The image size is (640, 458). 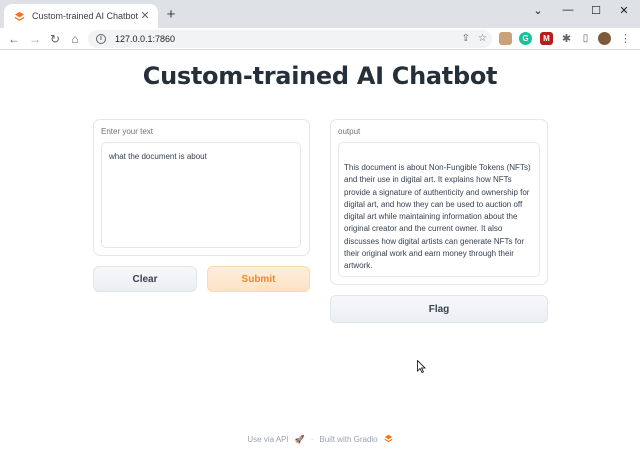 What do you see at coordinates (439, 309) in the screenshot?
I see `flag-button: Flag` at bounding box center [439, 309].